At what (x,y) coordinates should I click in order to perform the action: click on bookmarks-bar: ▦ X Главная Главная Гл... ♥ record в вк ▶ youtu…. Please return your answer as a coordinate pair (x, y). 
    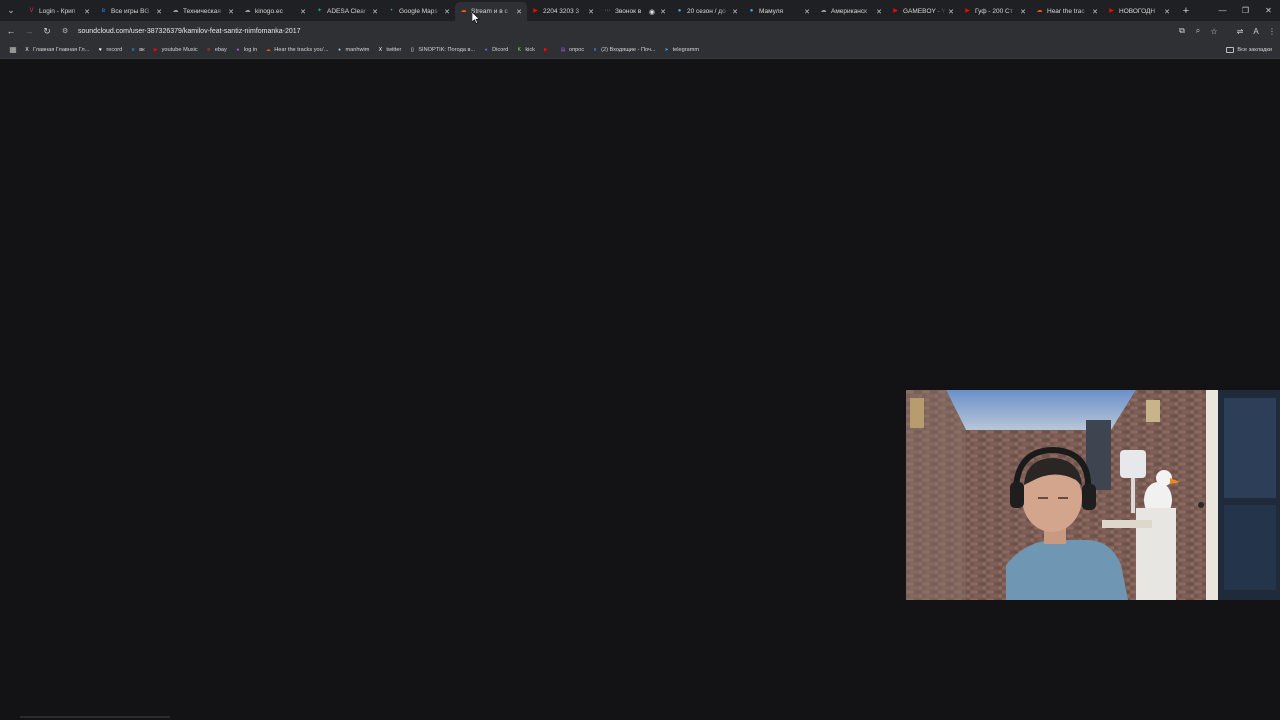
    Looking at the image, I should click on (640, 50).